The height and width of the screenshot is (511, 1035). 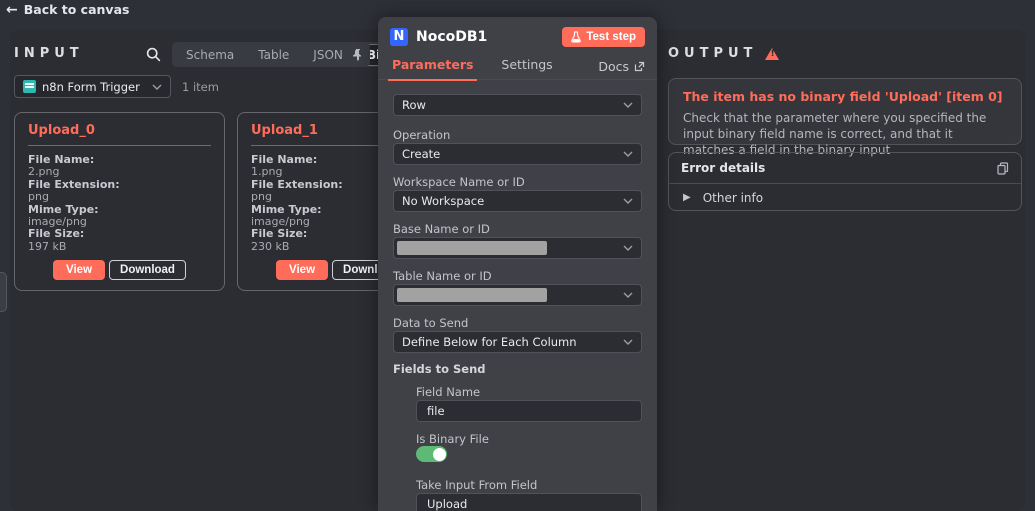 What do you see at coordinates (119, 145) in the screenshot?
I see `divider` at bounding box center [119, 145].